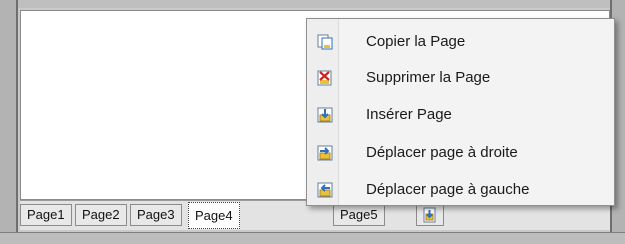 The image size is (625, 244). What do you see at coordinates (460, 115) in the screenshot?
I see `menu-item-insert-page: Insérer Page` at bounding box center [460, 115].